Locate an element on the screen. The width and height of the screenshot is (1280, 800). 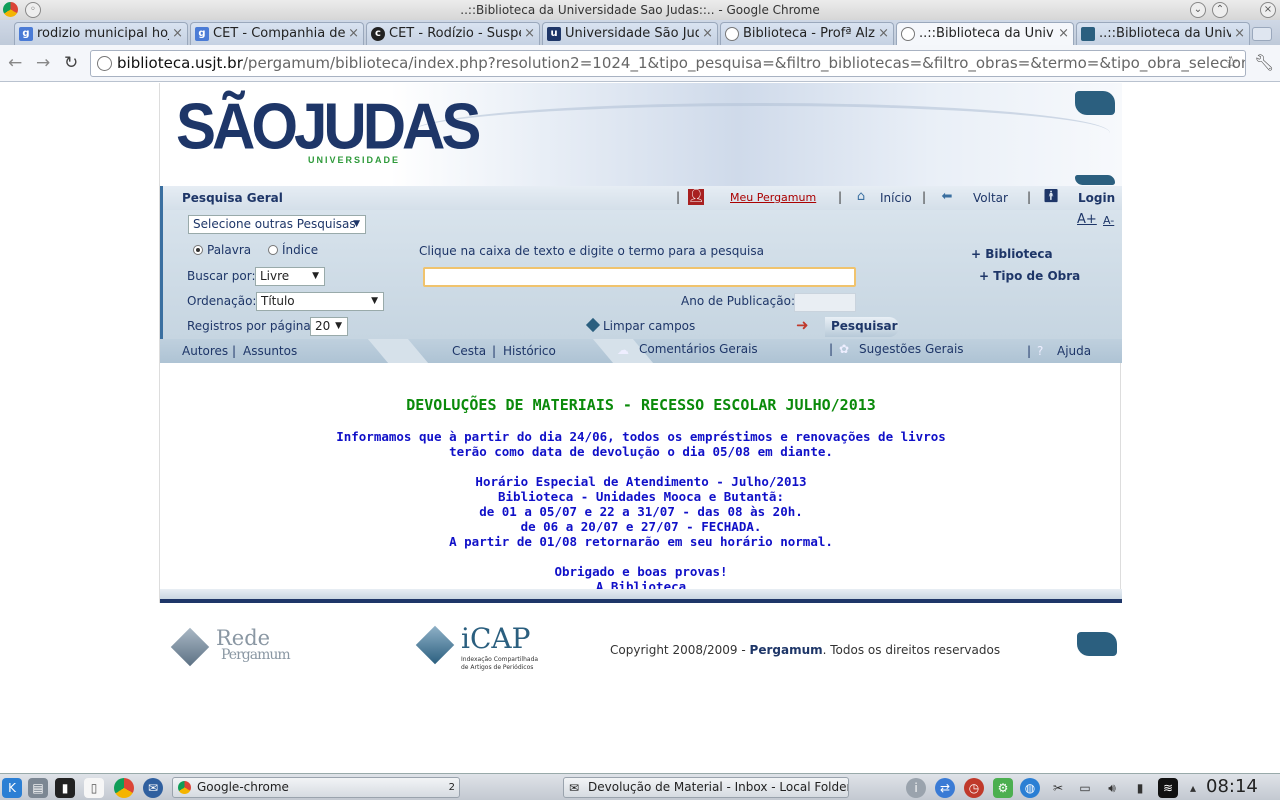
font-decrease-link: A- is located at coordinates (1108, 220).